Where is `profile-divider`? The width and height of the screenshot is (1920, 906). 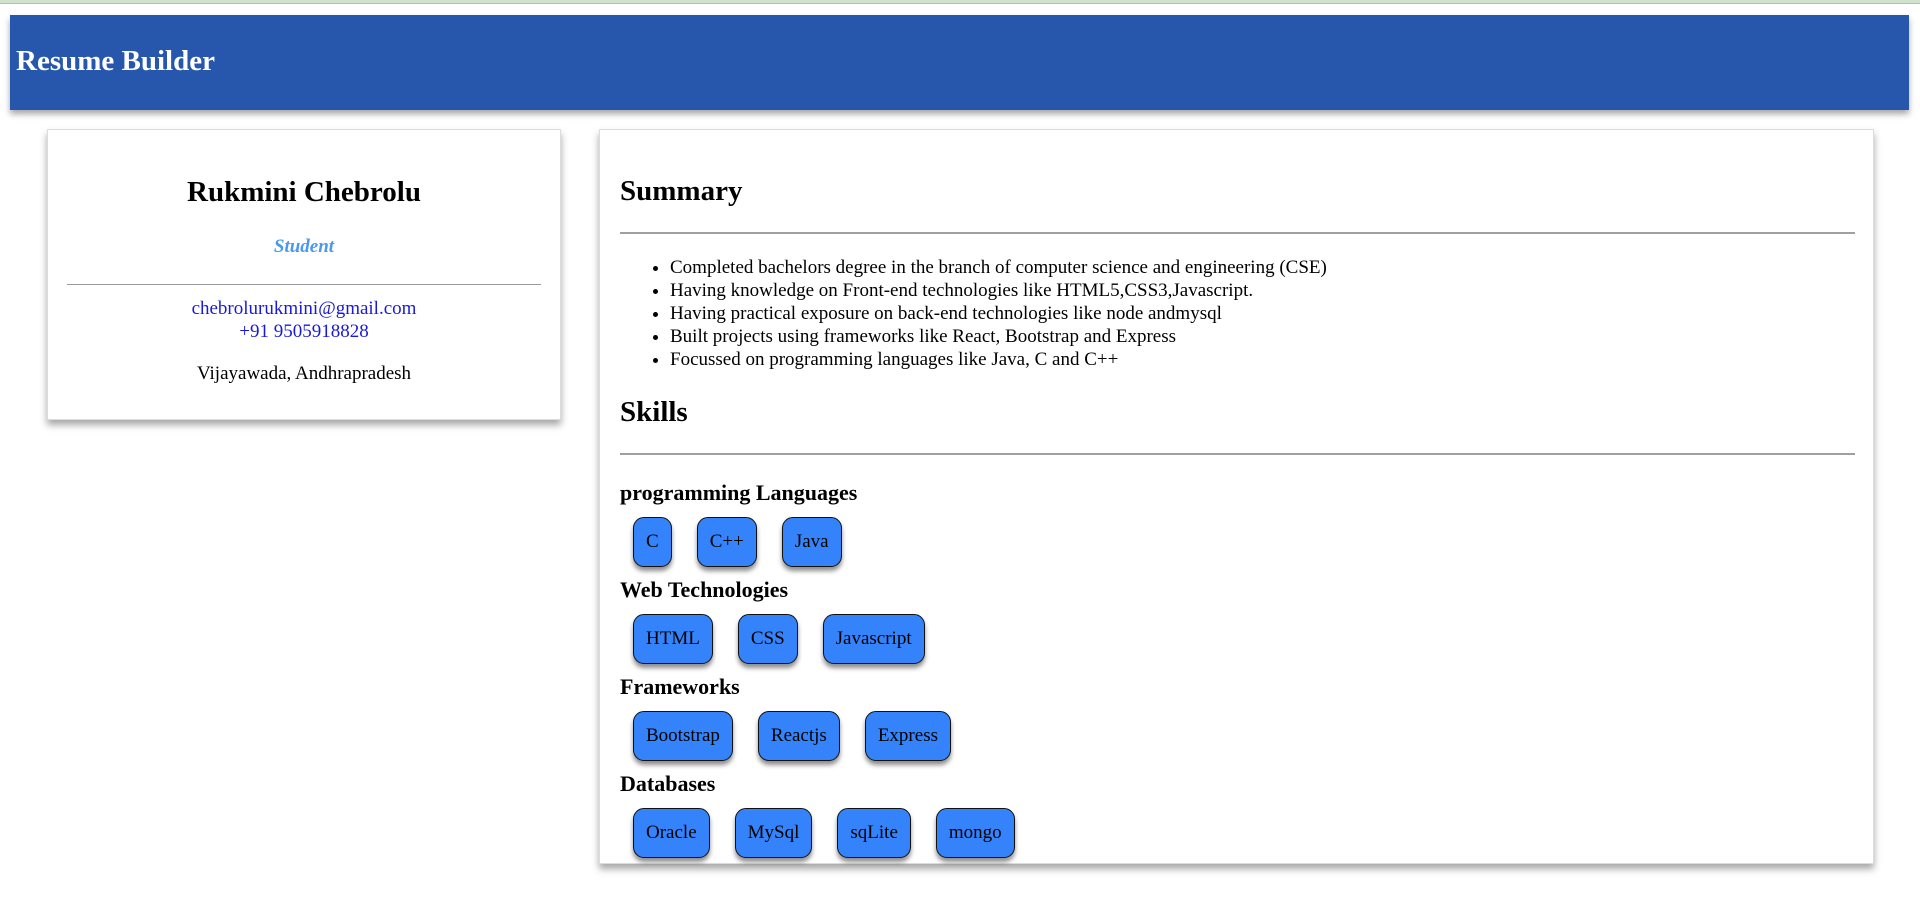
profile-divider is located at coordinates (304, 284).